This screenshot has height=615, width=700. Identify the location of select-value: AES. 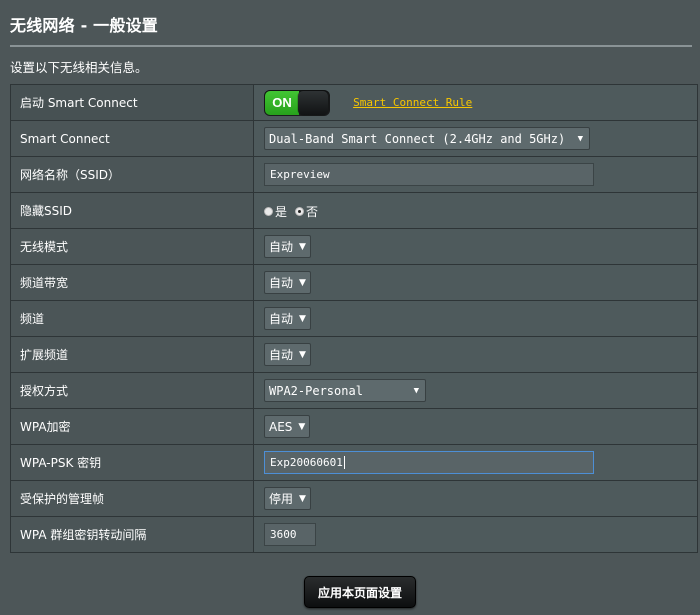
(281, 426).